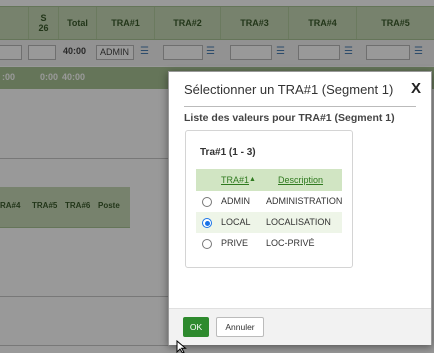  I want to click on dialog-title: Sélectionner un TRA#1 (Segment 1), so click(289, 89).